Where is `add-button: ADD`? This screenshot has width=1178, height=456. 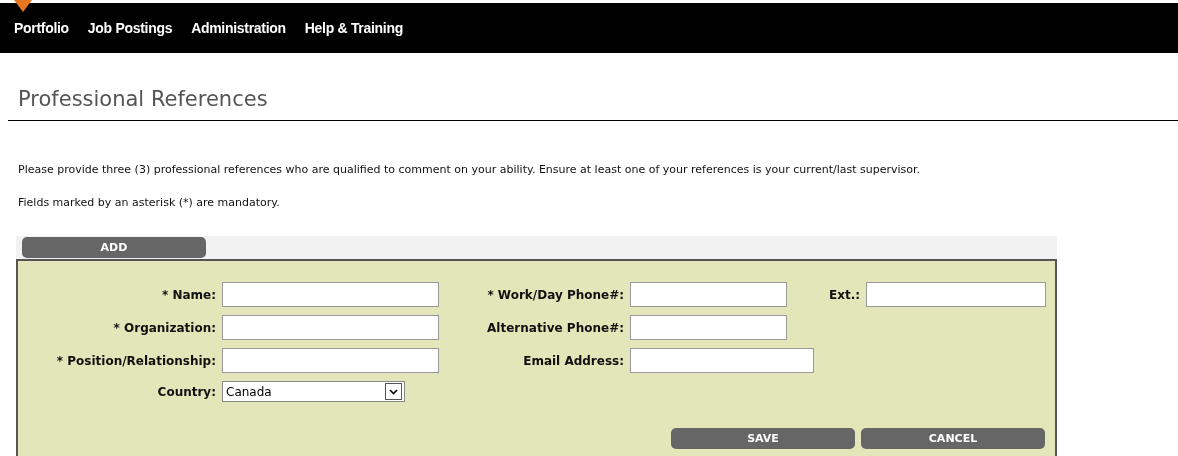 add-button: ADD is located at coordinates (114, 247).